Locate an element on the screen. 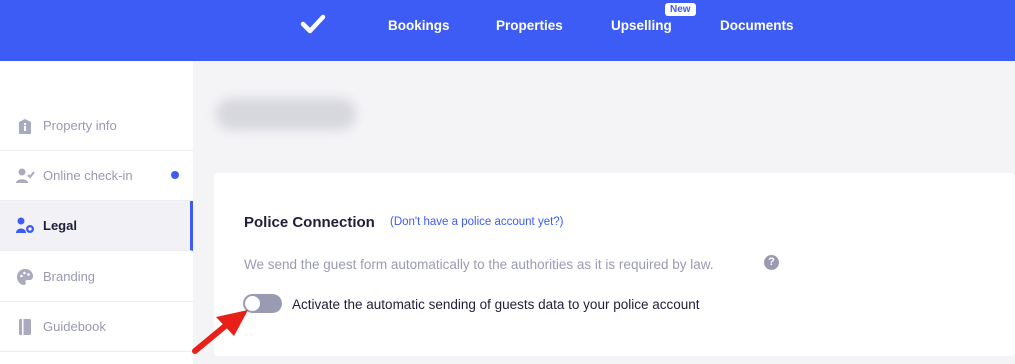  book-icon is located at coordinates (25, 327).